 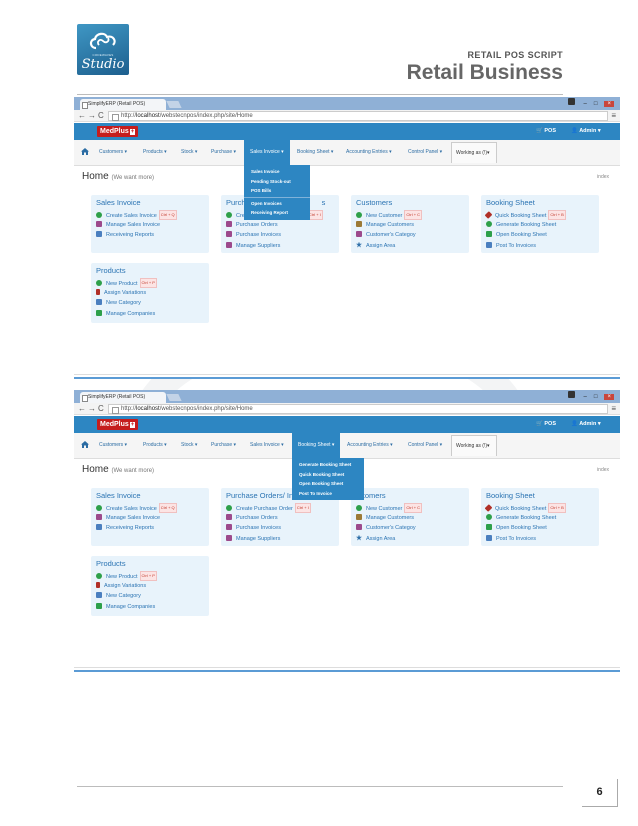 I want to click on create-purchase-order-link: Create Purchase Order Ctrl + I, so click(x=282, y=508).